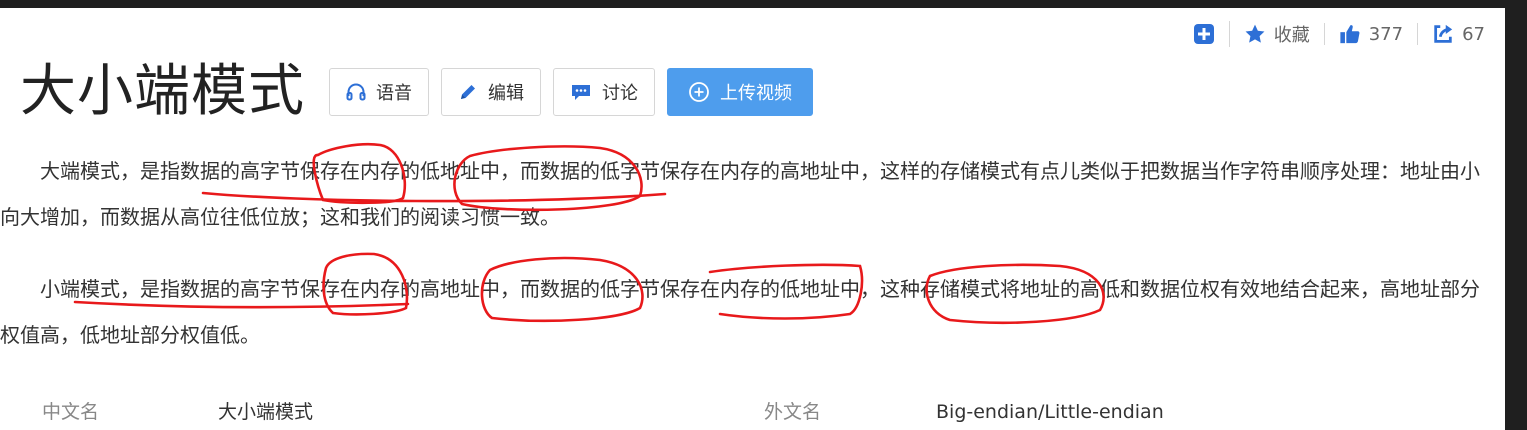 The height and width of the screenshot is (430, 1527). I want to click on action-bar: 收藏 377 67, so click(1339, 34).